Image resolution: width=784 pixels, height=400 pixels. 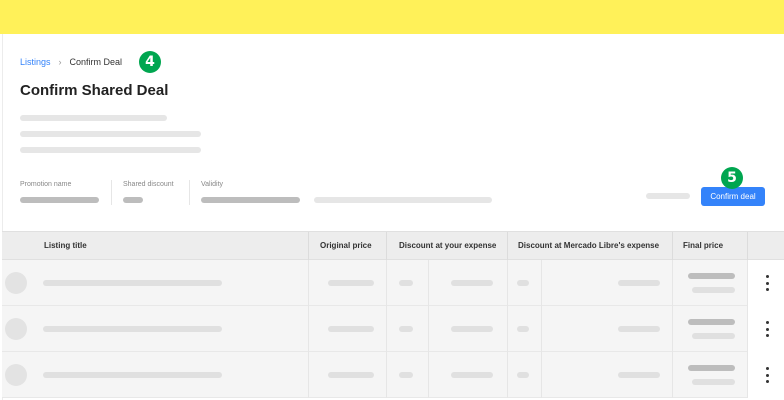 What do you see at coordinates (392, 17) in the screenshot?
I see `top-bar` at bounding box center [392, 17].